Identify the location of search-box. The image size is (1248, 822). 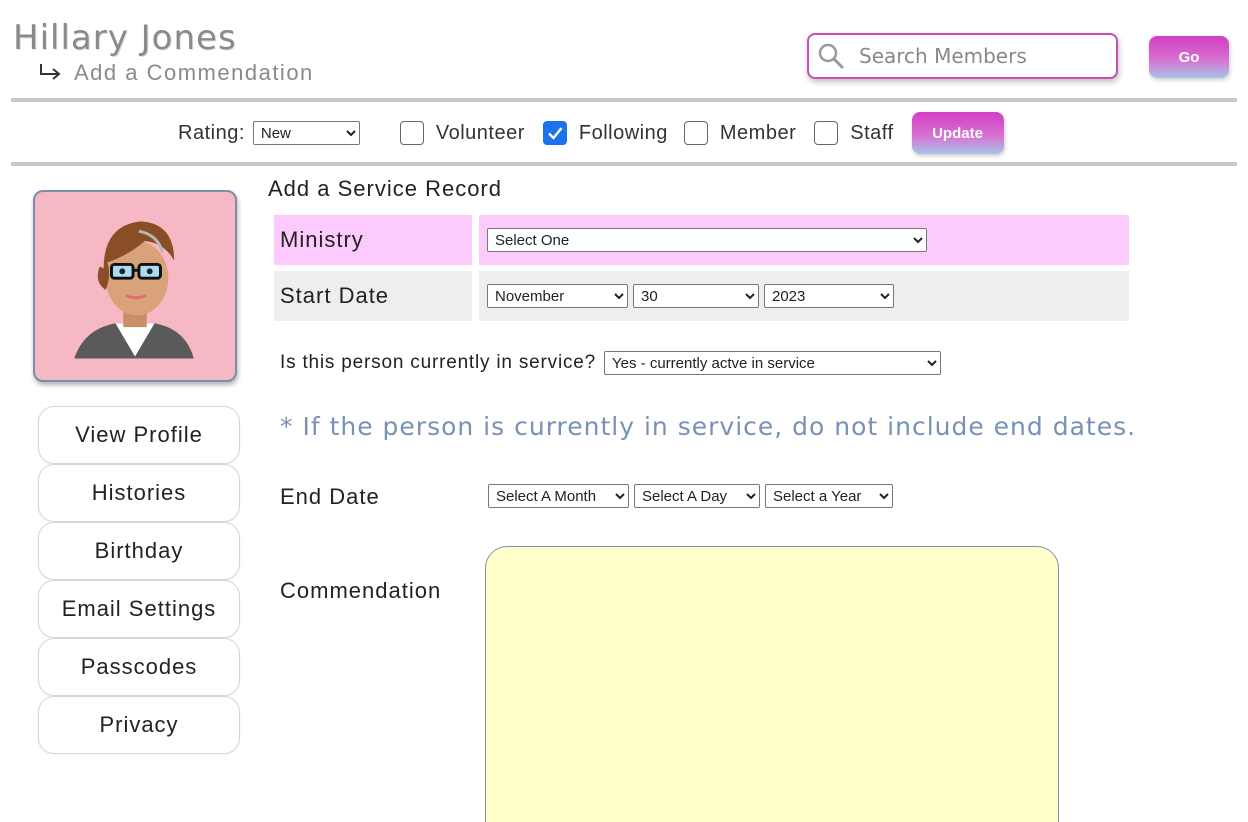
(962, 56).